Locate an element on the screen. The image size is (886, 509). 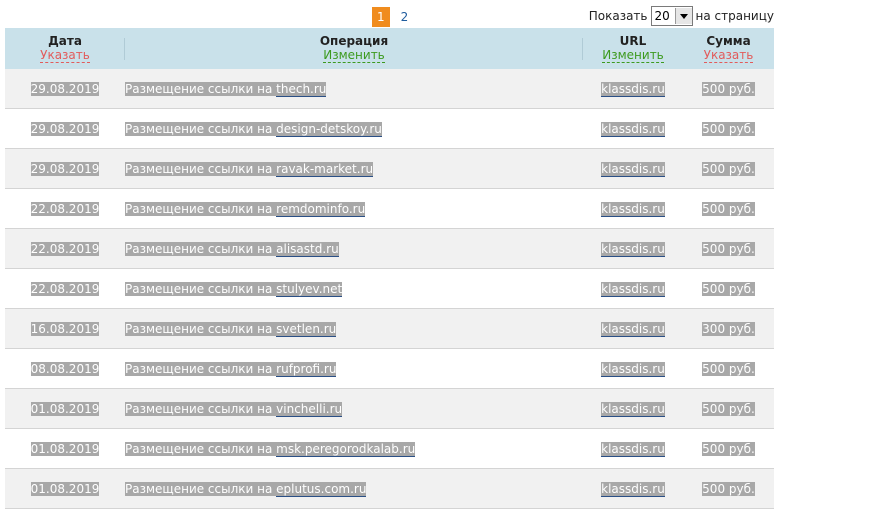
per-page-value: 20 is located at coordinates (662, 16).